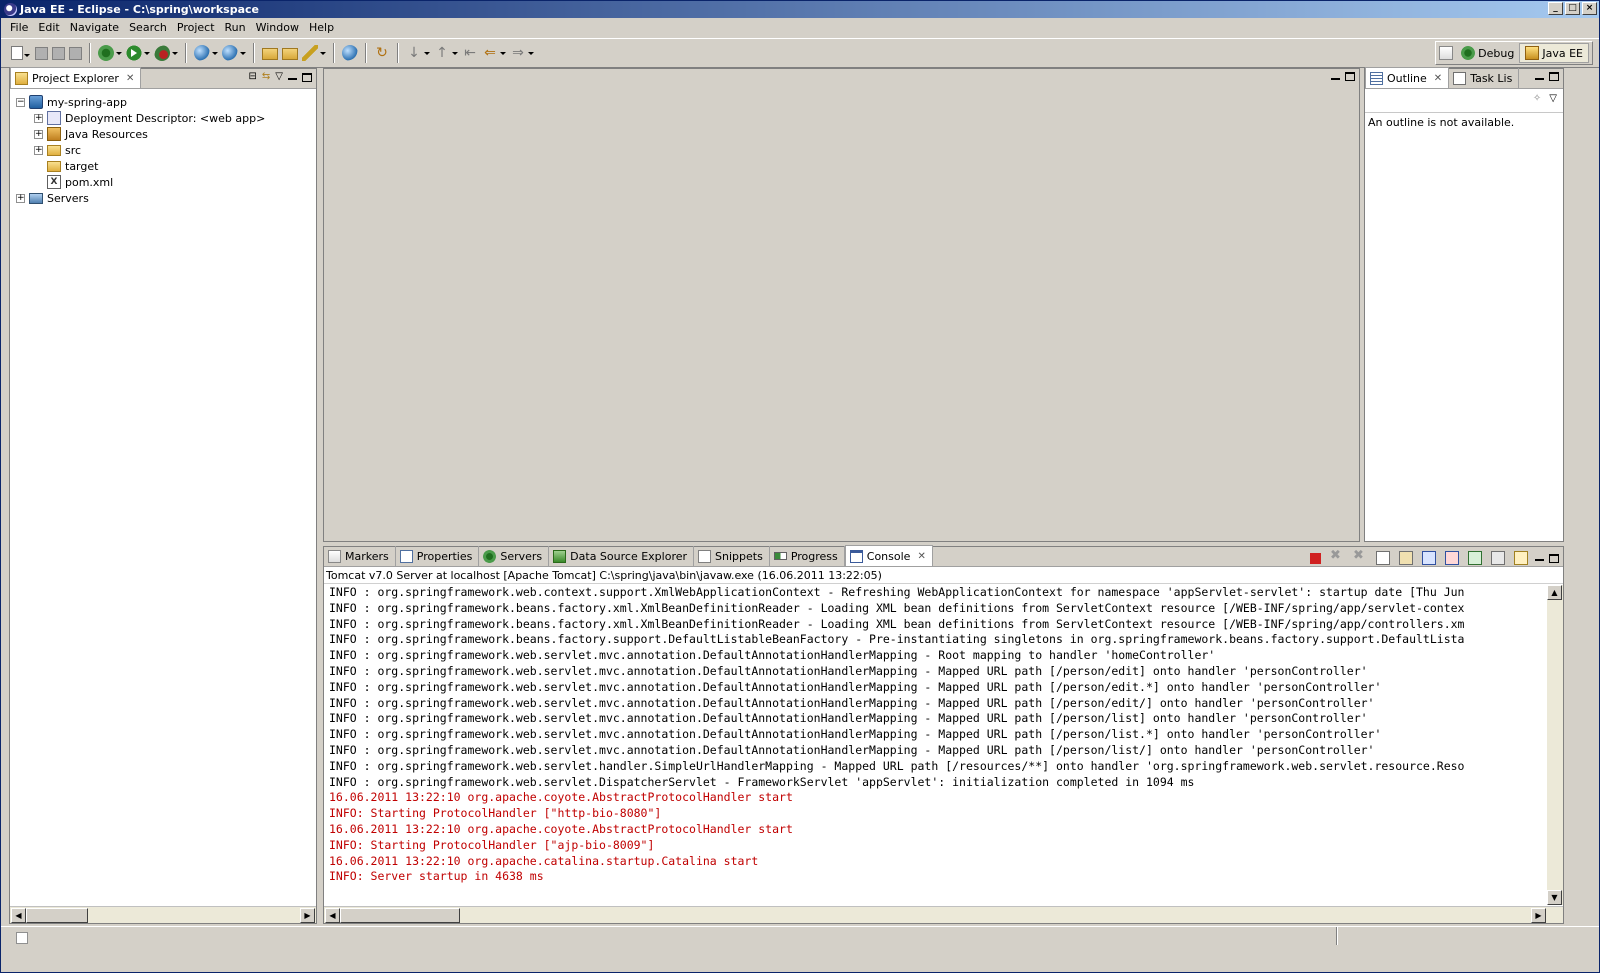  What do you see at coordinates (1555, 745) in the screenshot?
I see `vertical-scrollbar: ▲ ▼` at bounding box center [1555, 745].